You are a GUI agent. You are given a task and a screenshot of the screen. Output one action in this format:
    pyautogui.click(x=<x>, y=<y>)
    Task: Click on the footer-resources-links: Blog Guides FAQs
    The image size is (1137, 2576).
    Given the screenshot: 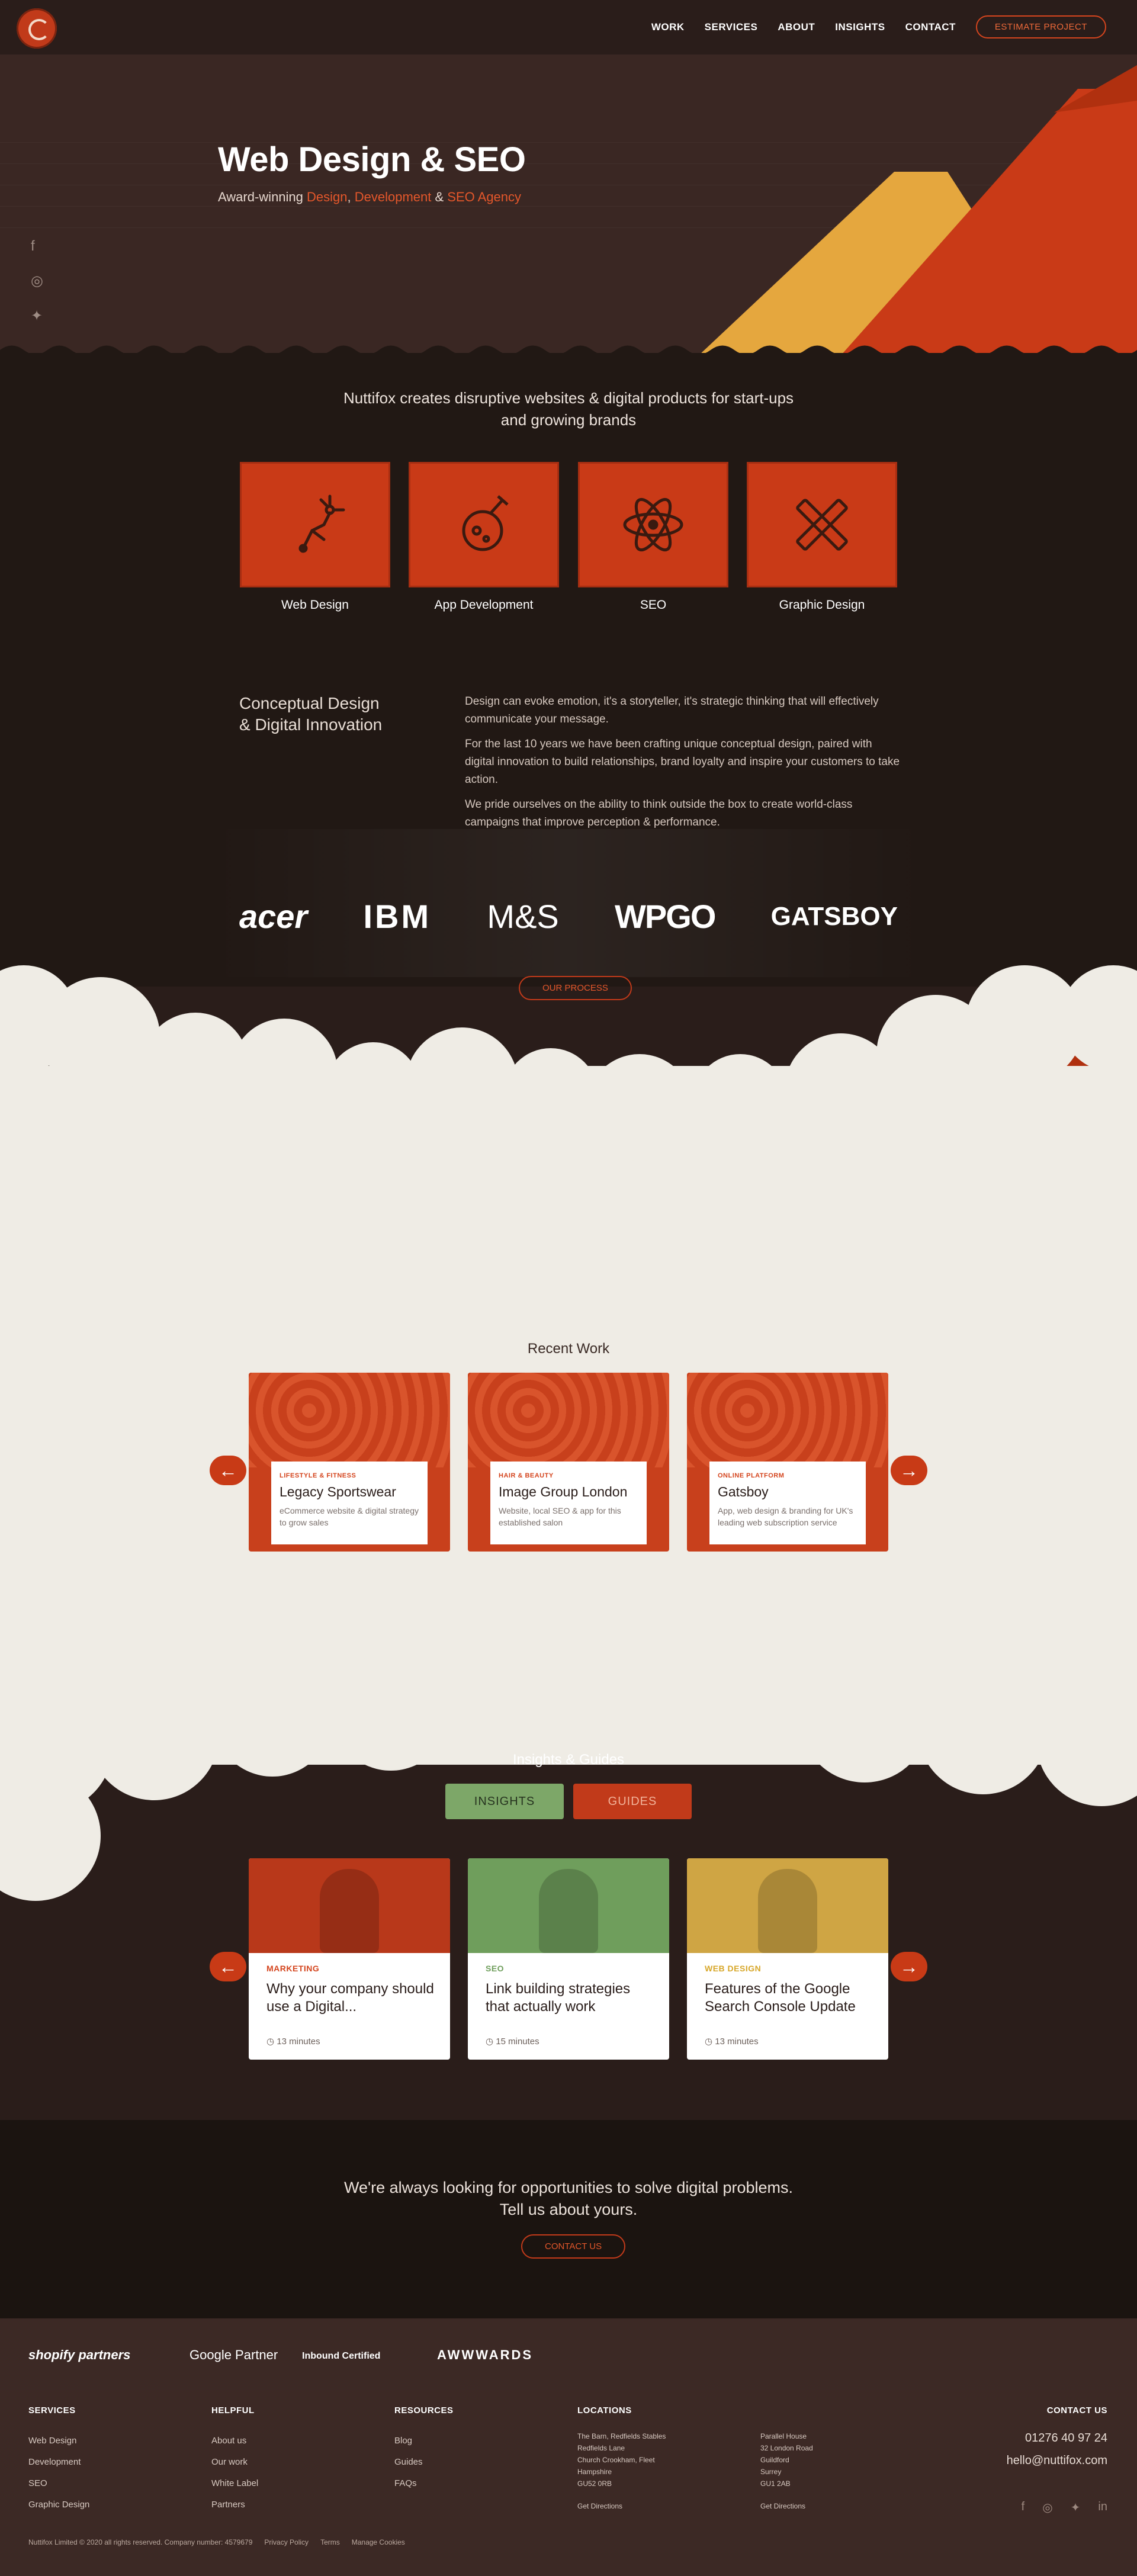 What is the action you would take?
    pyautogui.click(x=408, y=2462)
    